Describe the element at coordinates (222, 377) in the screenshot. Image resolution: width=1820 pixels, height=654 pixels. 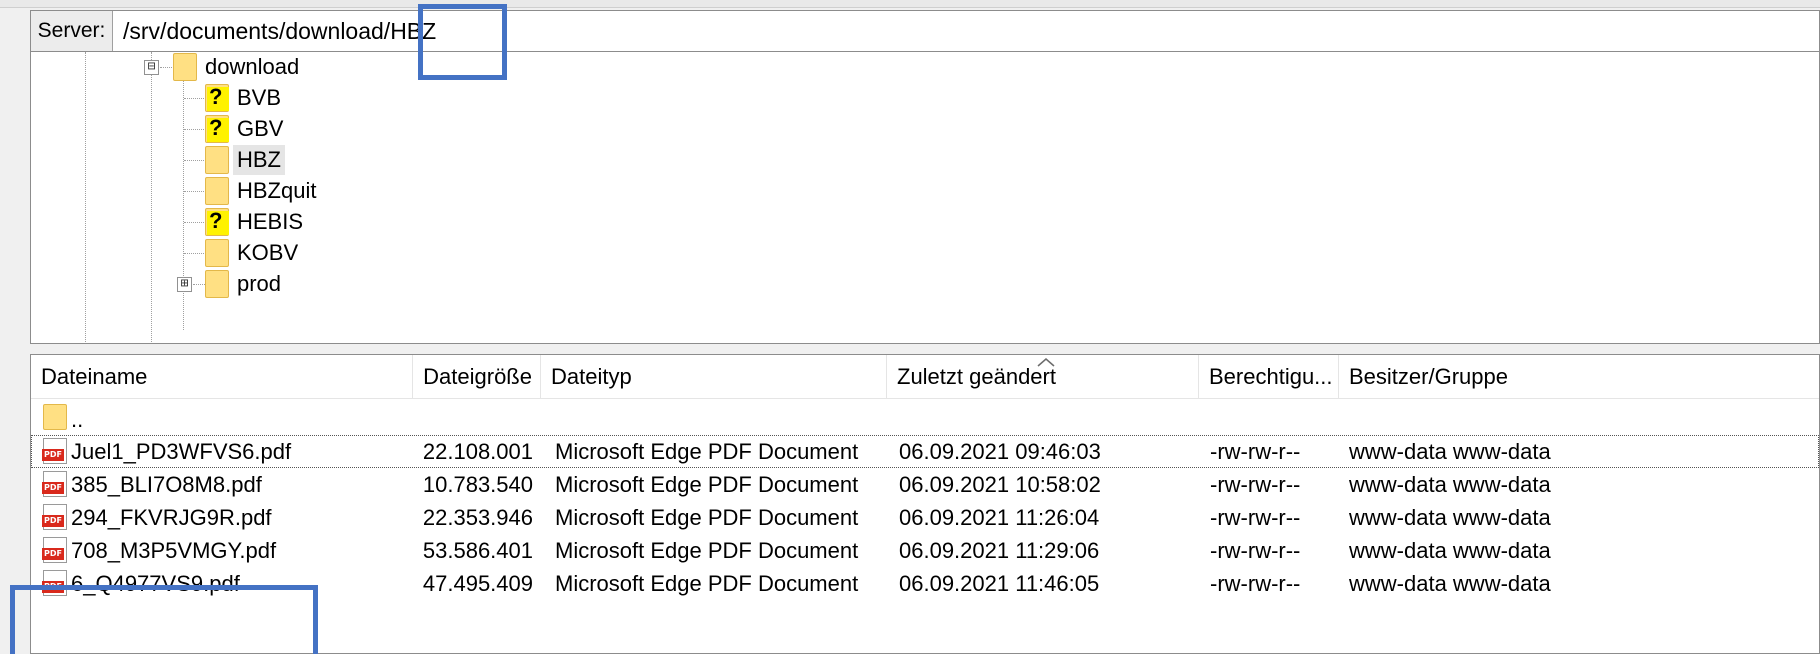
I see `column-header-filename: Dateiname` at that location.